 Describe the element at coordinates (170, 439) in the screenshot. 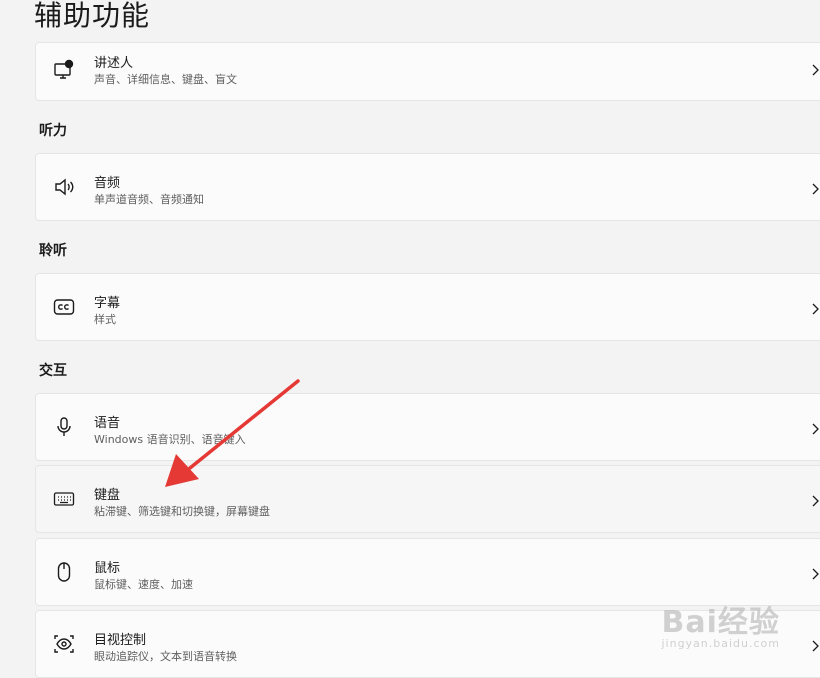

I see `speech-subtitle: Windows 语音识别、语音键入` at that location.